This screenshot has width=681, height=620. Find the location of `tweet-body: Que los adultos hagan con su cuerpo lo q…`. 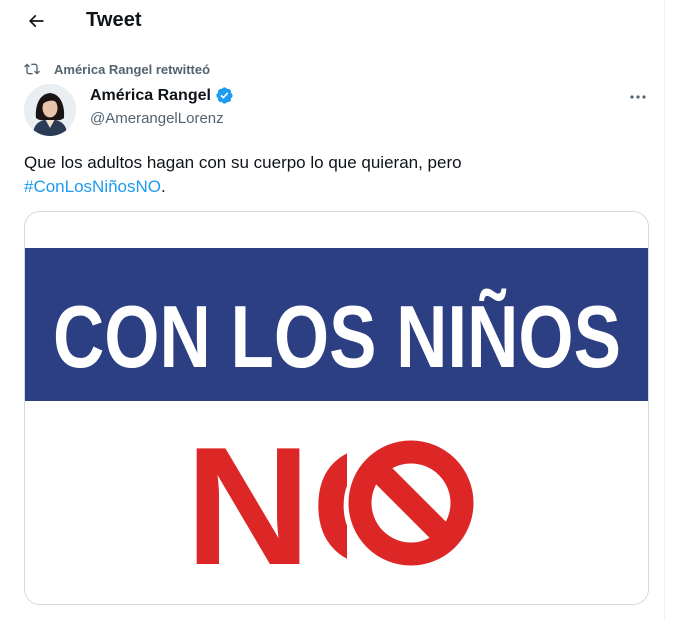

tweet-body: Que los adultos hagan con su cuerpo lo q… is located at coordinates (243, 162).